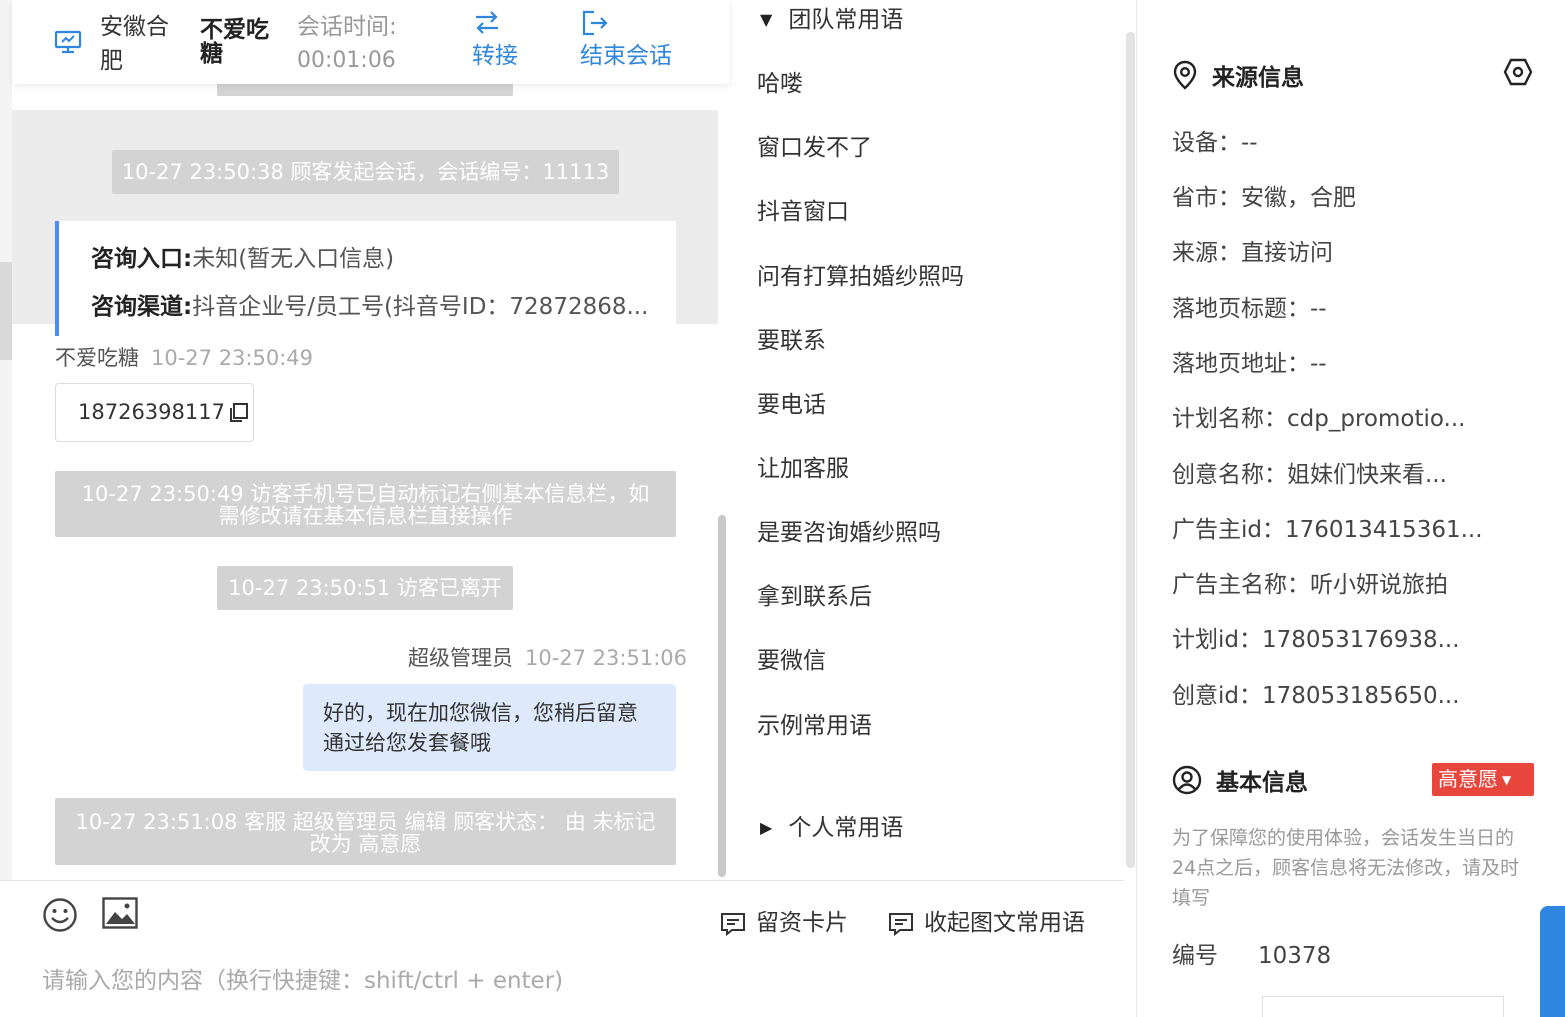 Image resolution: width=1565 pixels, height=1017 pixels. What do you see at coordinates (6, 508) in the screenshot?
I see `left-edge-strip` at bounding box center [6, 508].